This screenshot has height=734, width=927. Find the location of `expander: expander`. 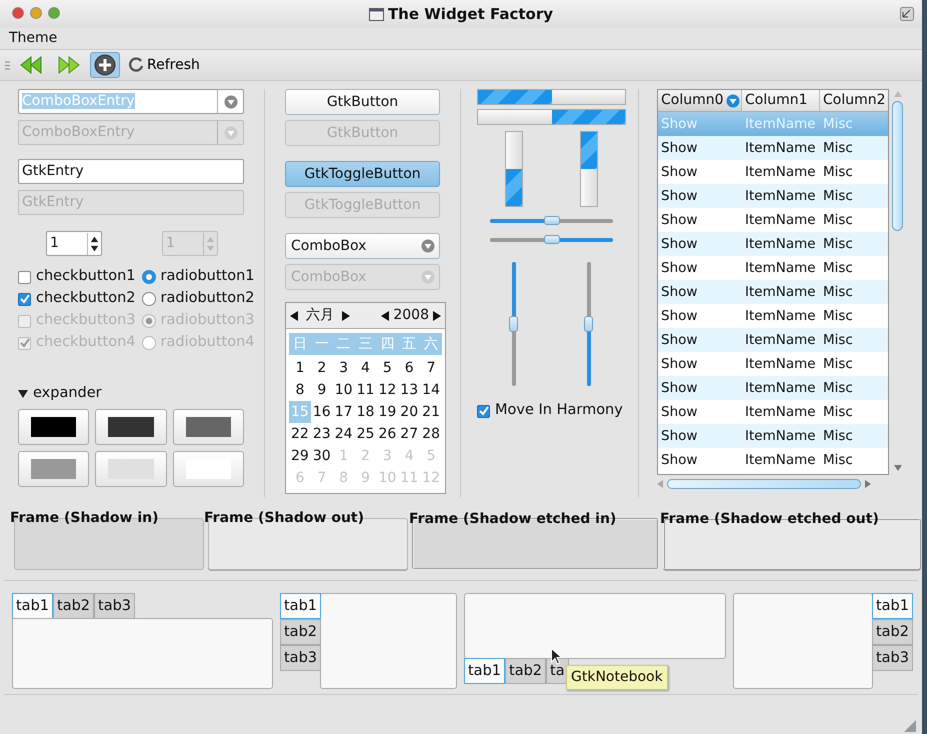

expander: expander is located at coordinates (131, 394).